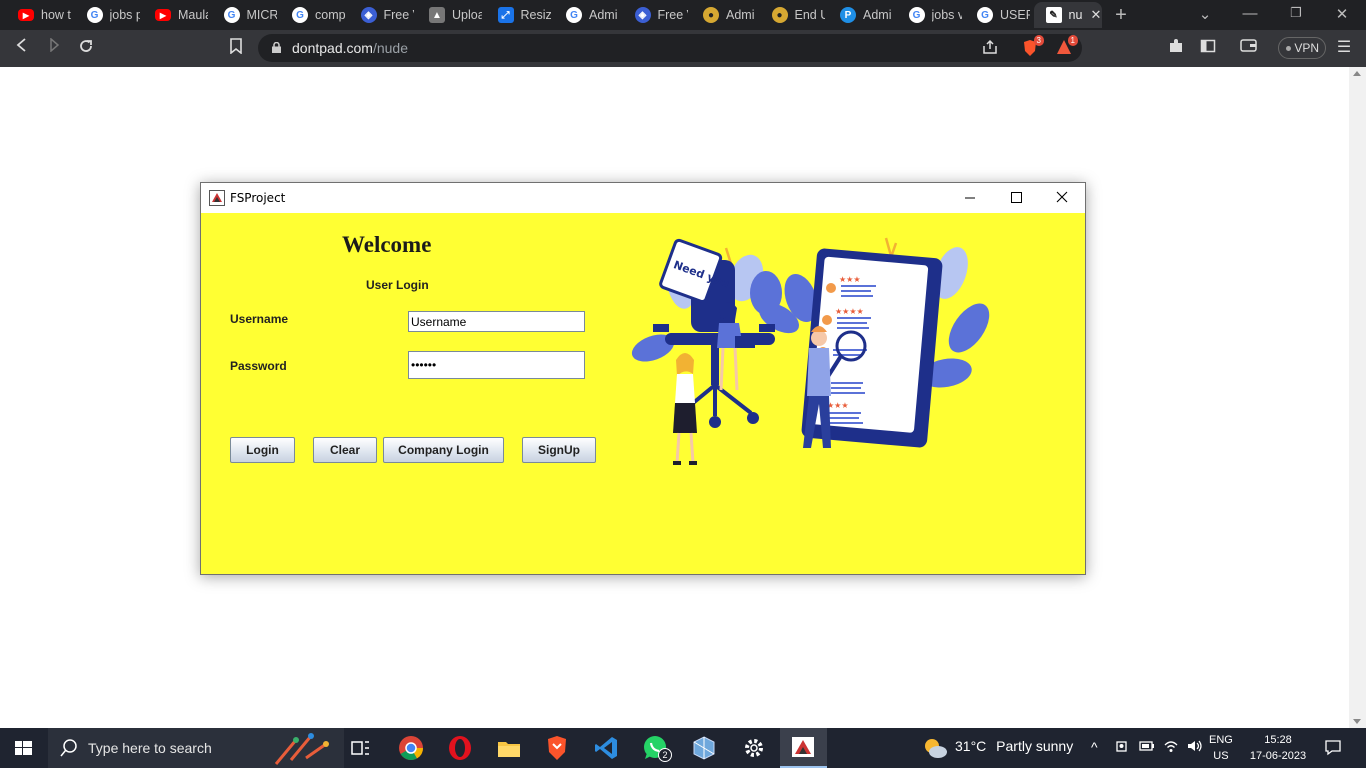  What do you see at coordinates (397, 285) in the screenshot?
I see `user-login-subtitle: User Login` at bounding box center [397, 285].